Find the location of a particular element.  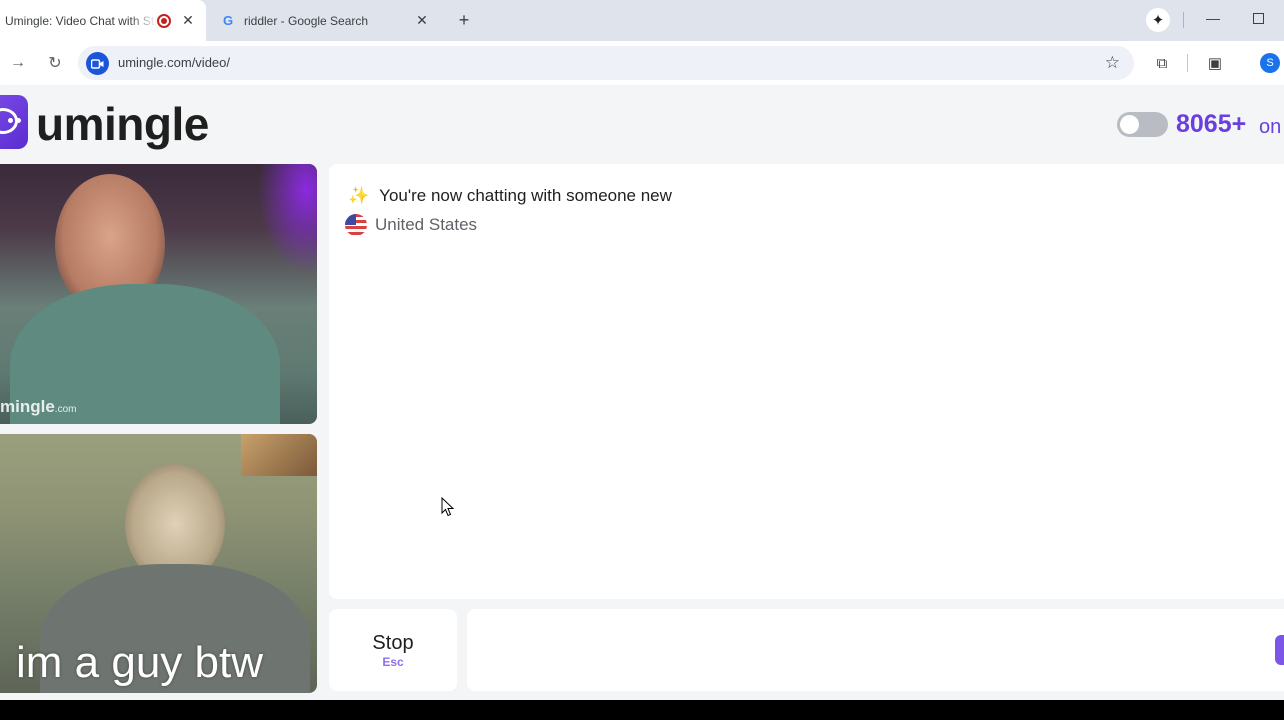

umingle-logo-icon is located at coordinates (14, 122).